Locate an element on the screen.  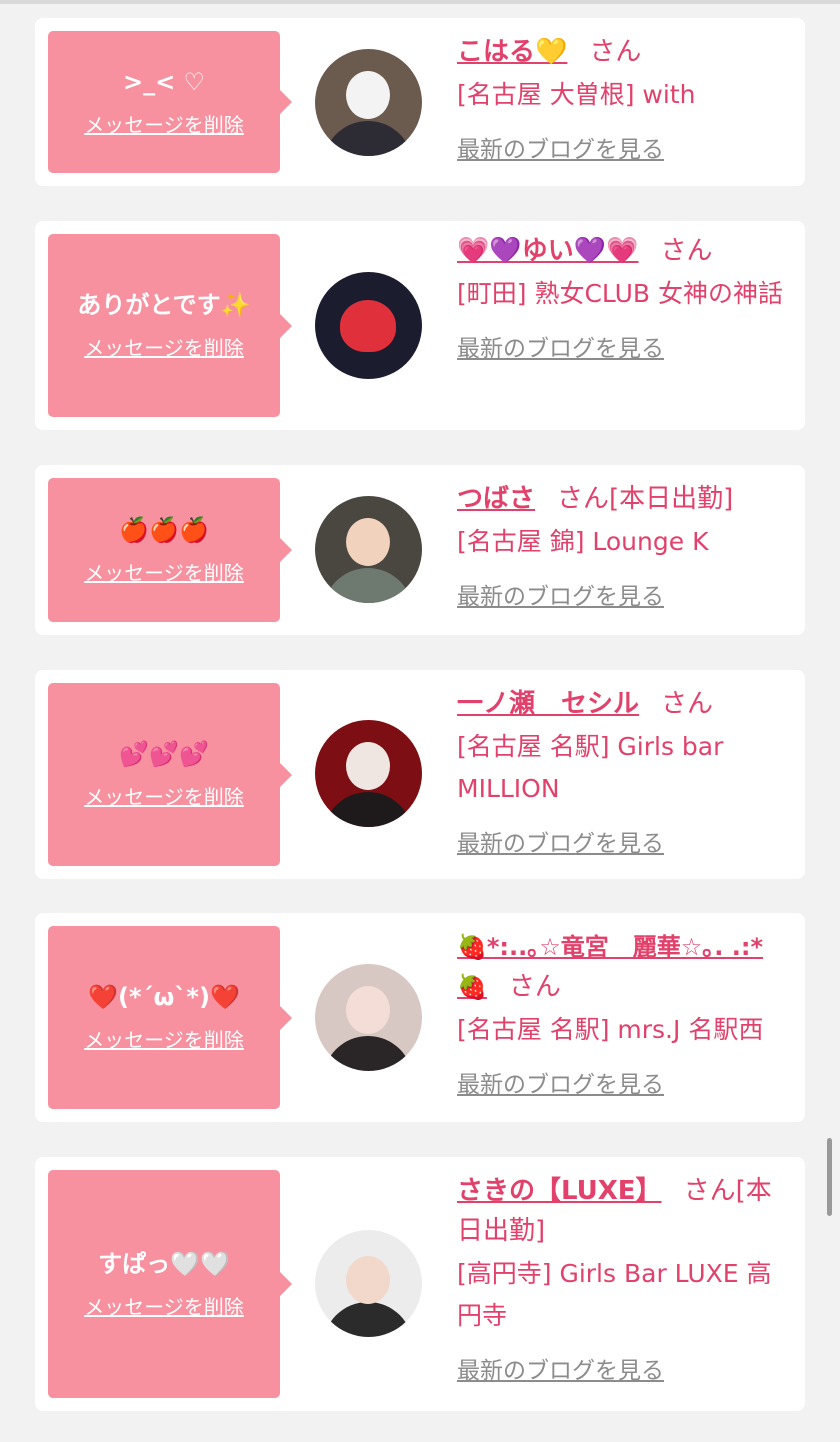
message-bubble: ❤️(*´ω`*)❤️ メッセージを削除 is located at coordinates (170, 1017).